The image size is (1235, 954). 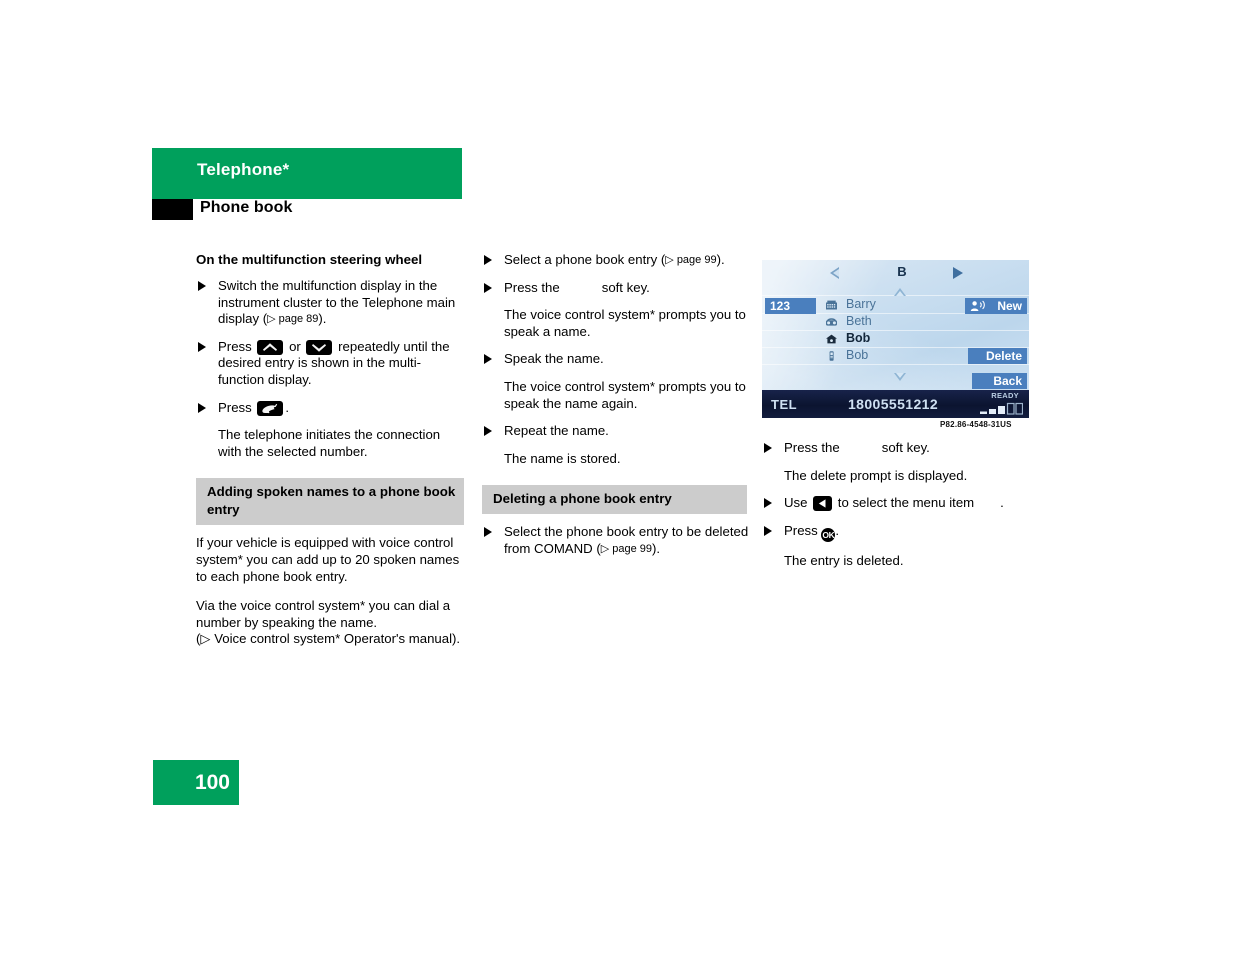 I want to click on cross-reference: ▷ page 89, so click(x=293, y=319).